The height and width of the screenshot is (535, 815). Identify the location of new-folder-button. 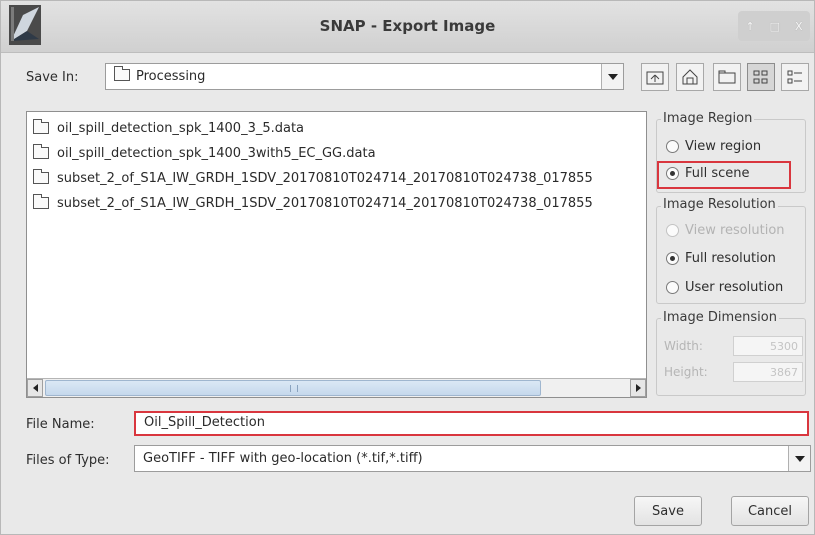
(727, 77).